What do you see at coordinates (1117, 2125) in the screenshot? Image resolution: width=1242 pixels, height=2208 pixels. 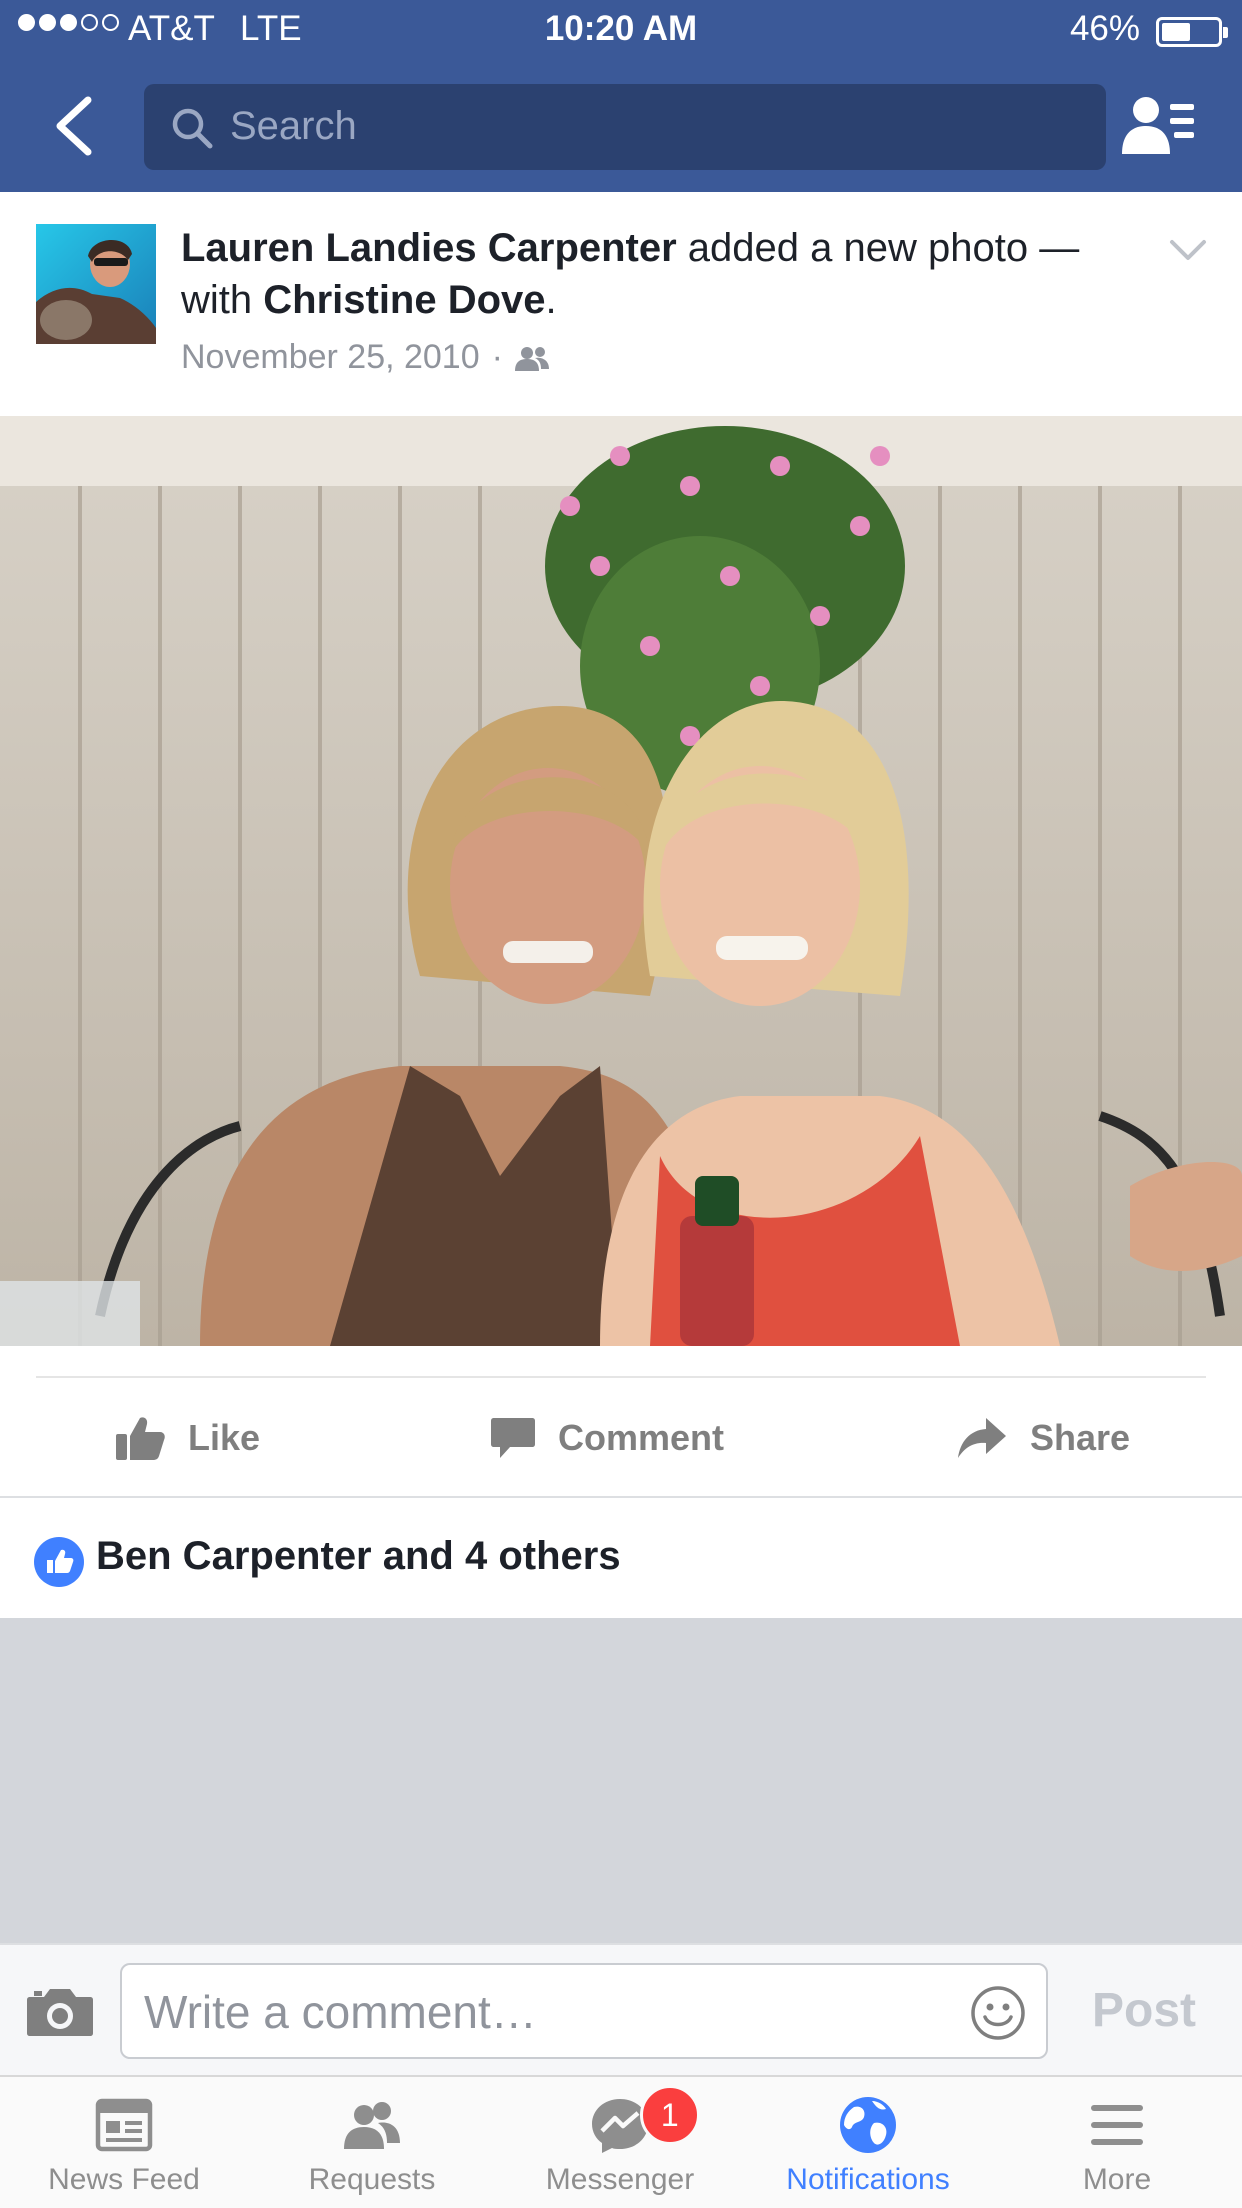 I see `menu-icon` at bounding box center [1117, 2125].